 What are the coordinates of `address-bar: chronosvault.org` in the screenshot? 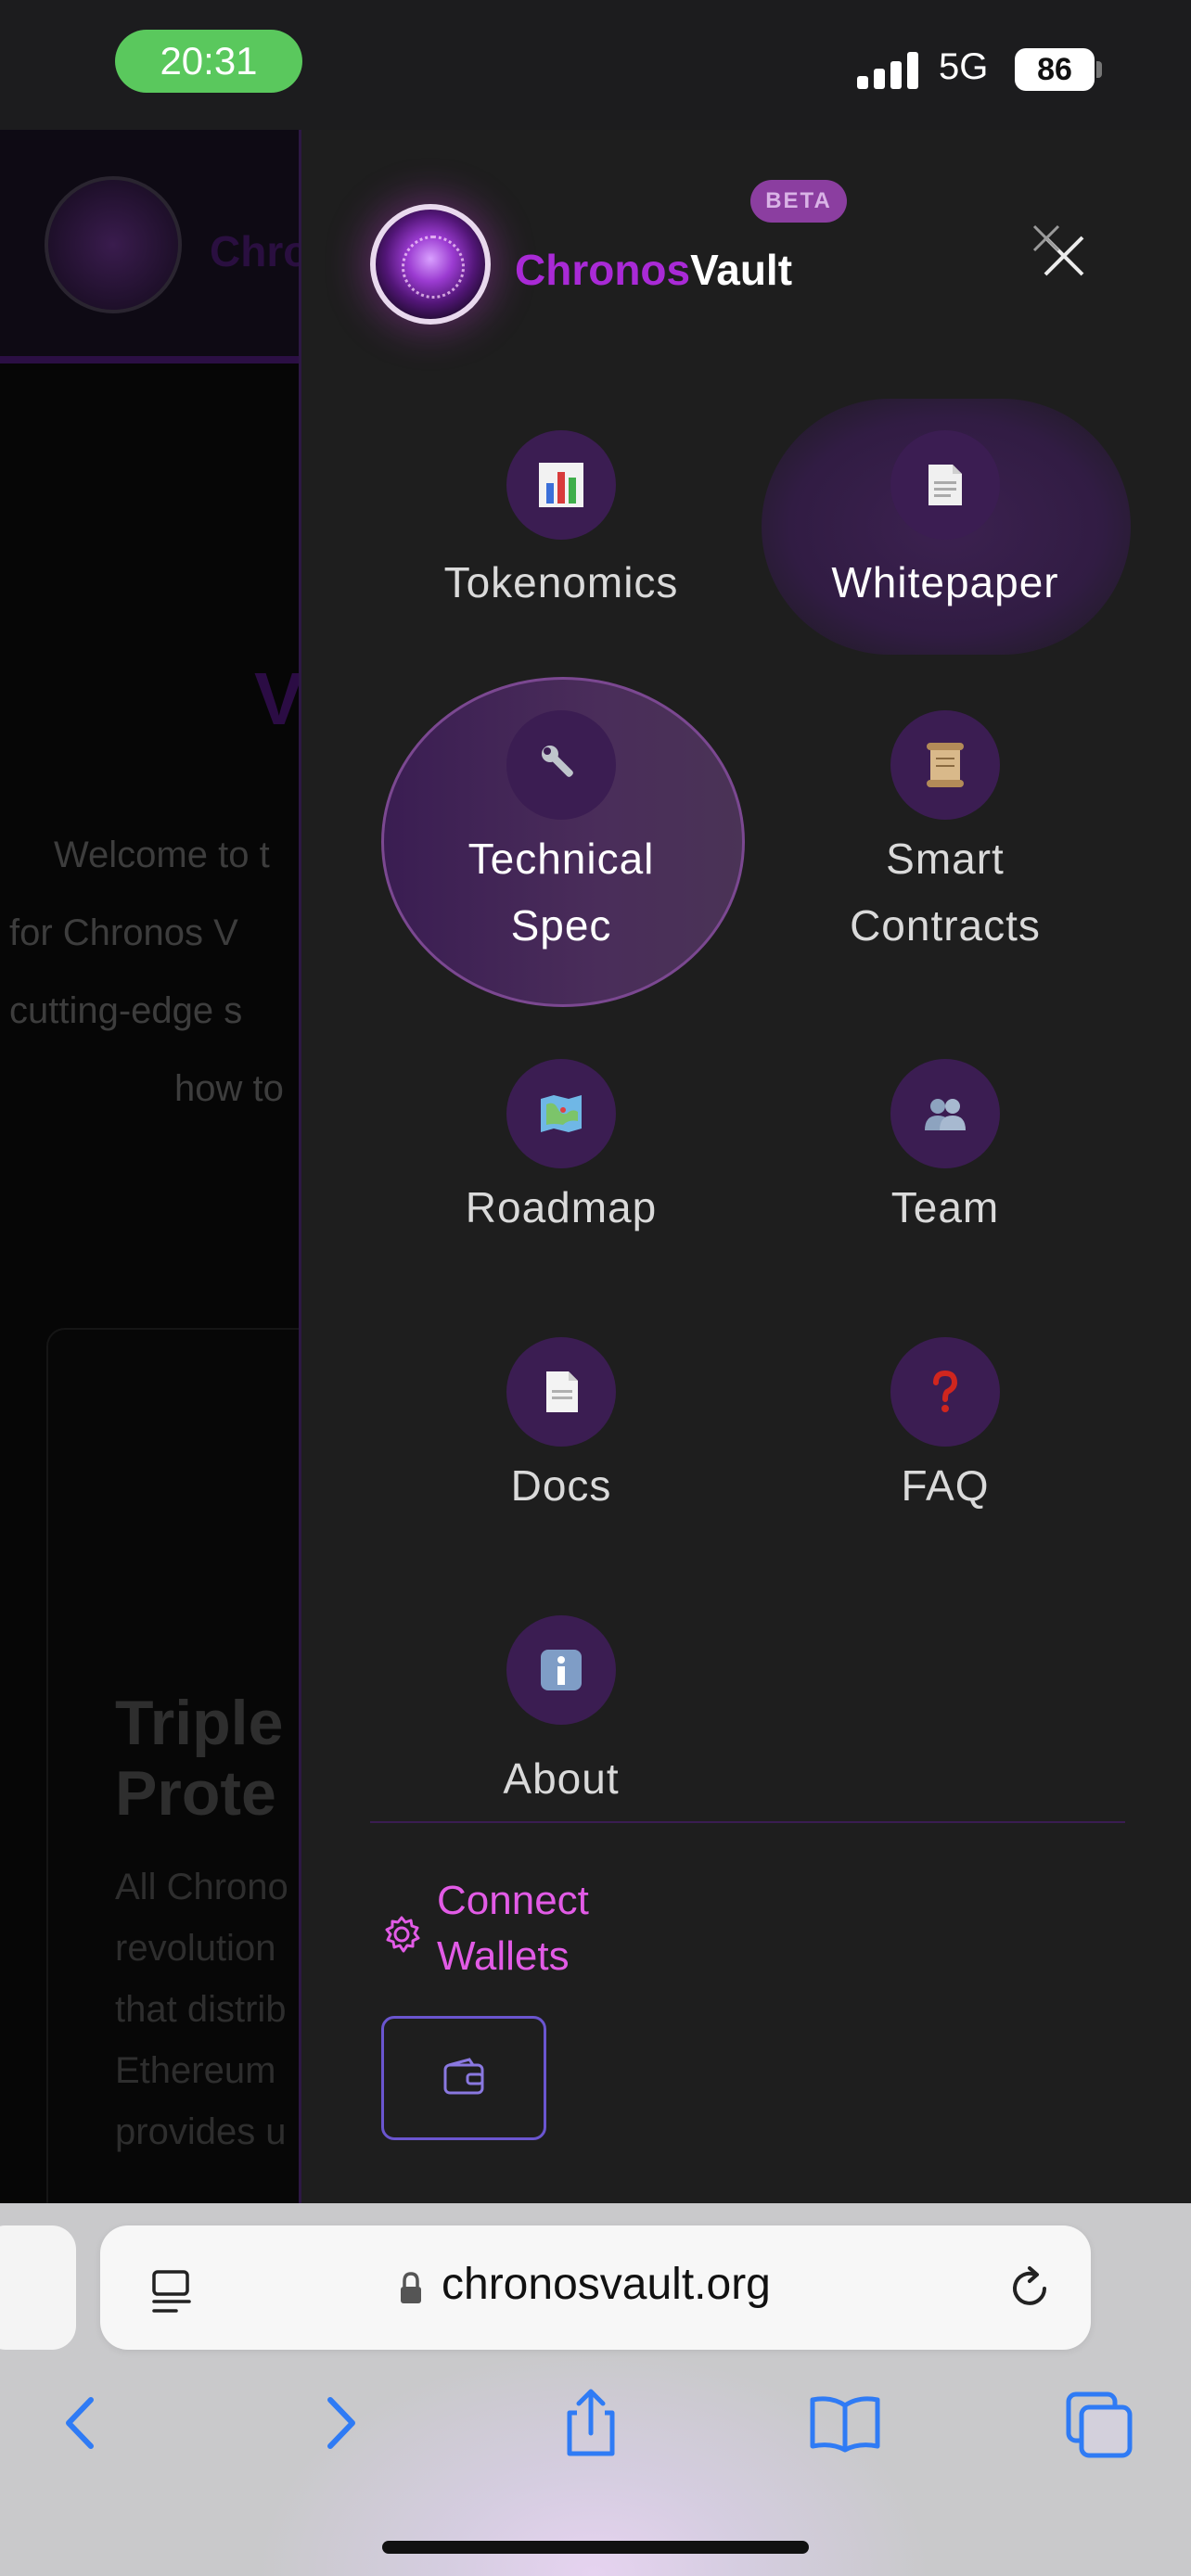 It's located at (595, 2287).